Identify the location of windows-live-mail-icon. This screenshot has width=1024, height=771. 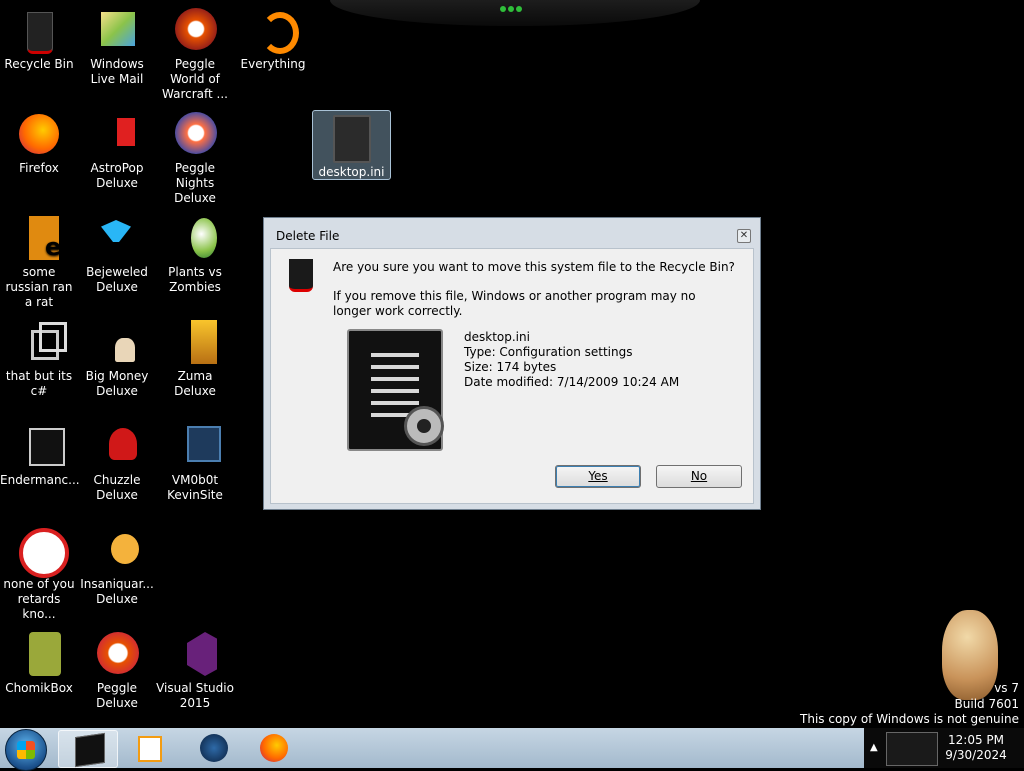
(117, 30).